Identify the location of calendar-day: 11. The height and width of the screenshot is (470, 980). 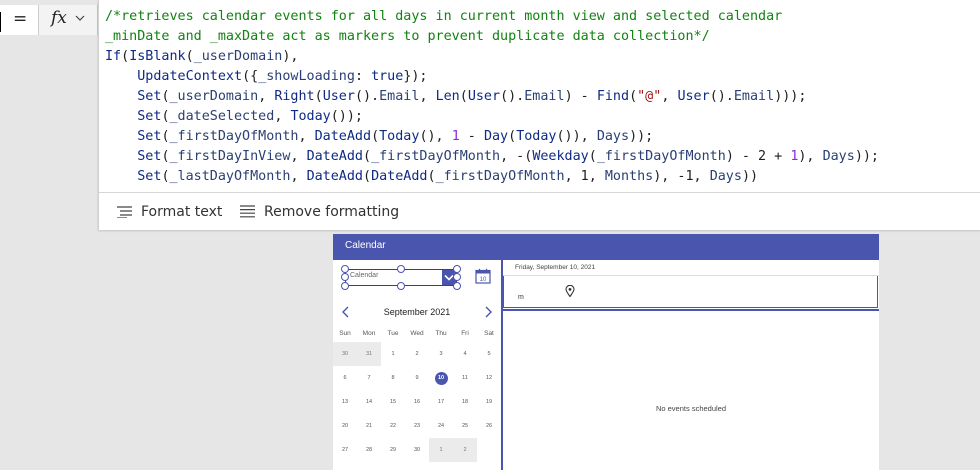
(465, 378).